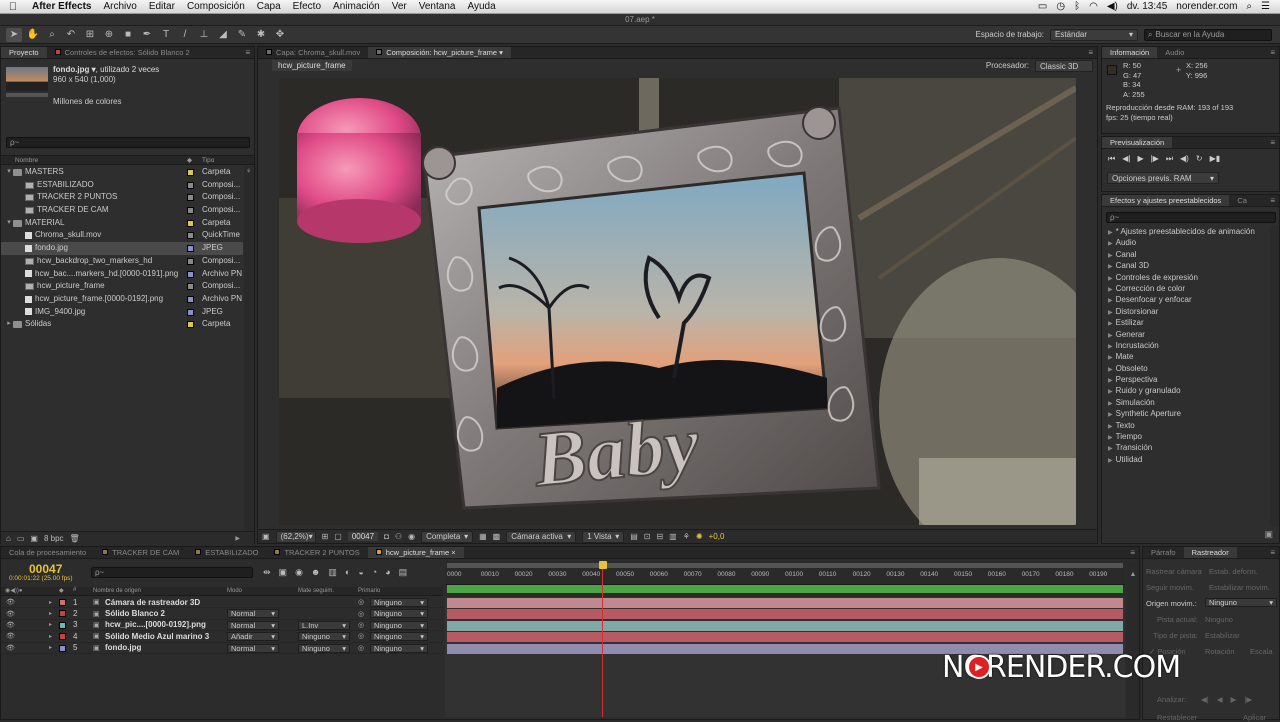  Describe the element at coordinates (1166, 200) in the screenshot. I see `tab-effects: Efectos y ajustes preestablecidos` at that location.